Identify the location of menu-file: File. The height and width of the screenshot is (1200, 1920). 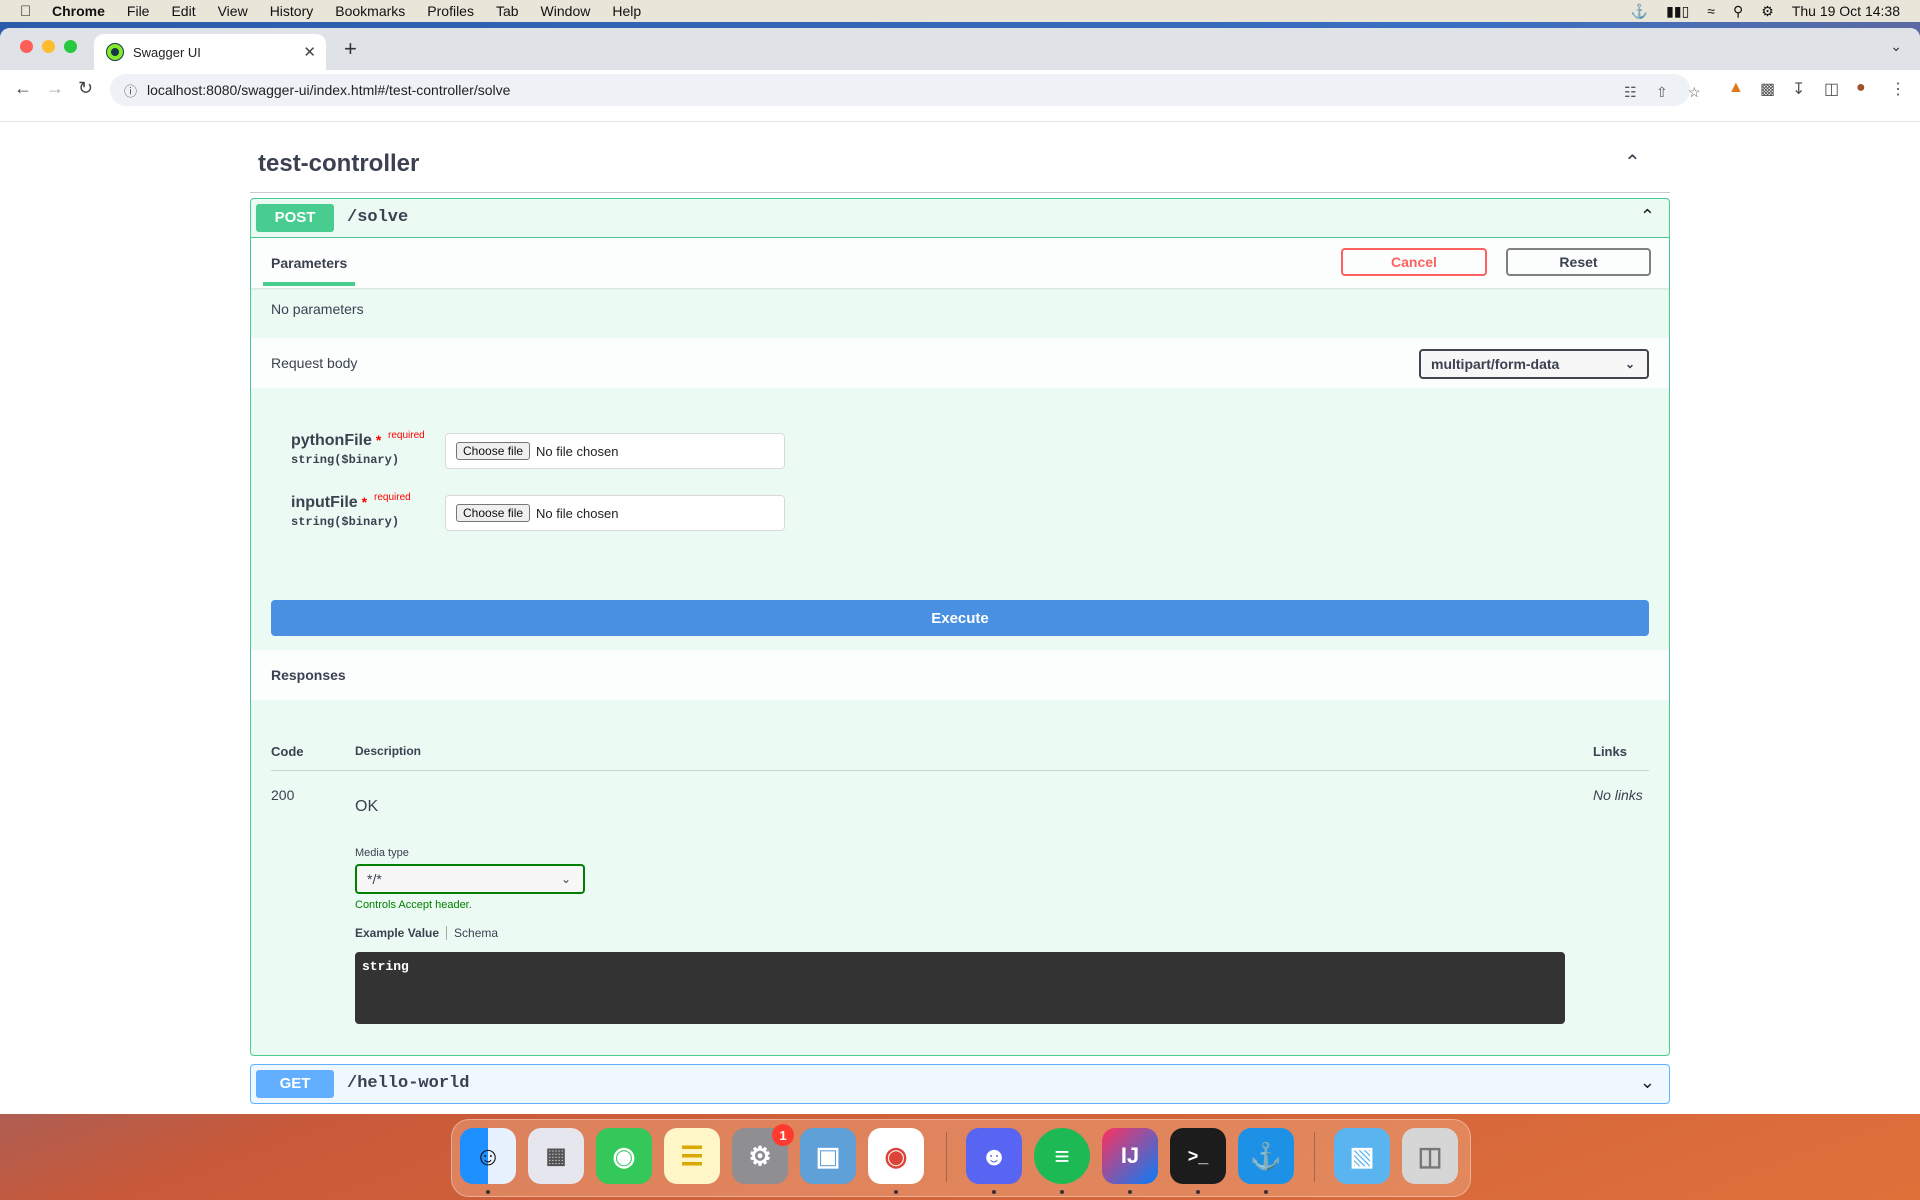
(138, 11).